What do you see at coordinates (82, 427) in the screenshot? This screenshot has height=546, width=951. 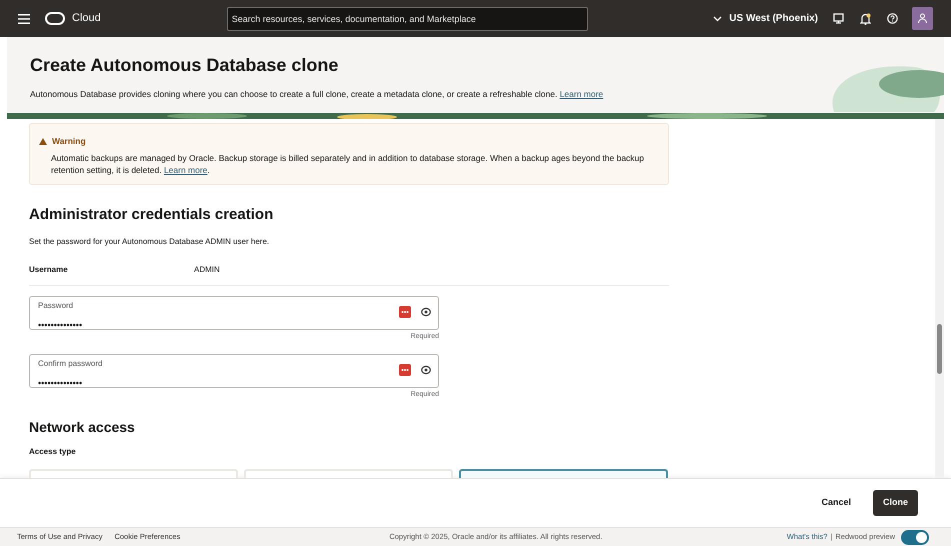 I see `section-heading: Network access` at bounding box center [82, 427].